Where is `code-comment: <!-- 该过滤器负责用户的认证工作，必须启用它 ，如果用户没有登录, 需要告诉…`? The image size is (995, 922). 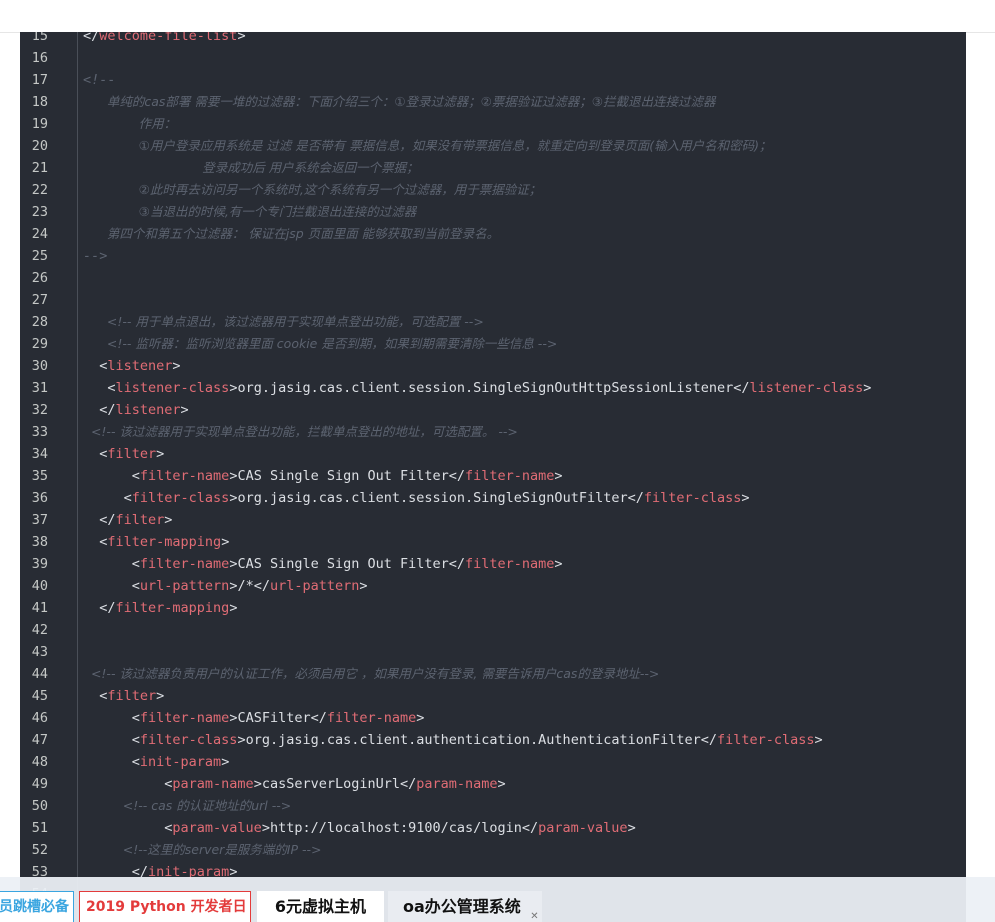
code-comment: <!-- 该过滤器负责用户的认证工作，必须启用它 ，如果用户没有登录, 需要告诉… is located at coordinates (371, 673).